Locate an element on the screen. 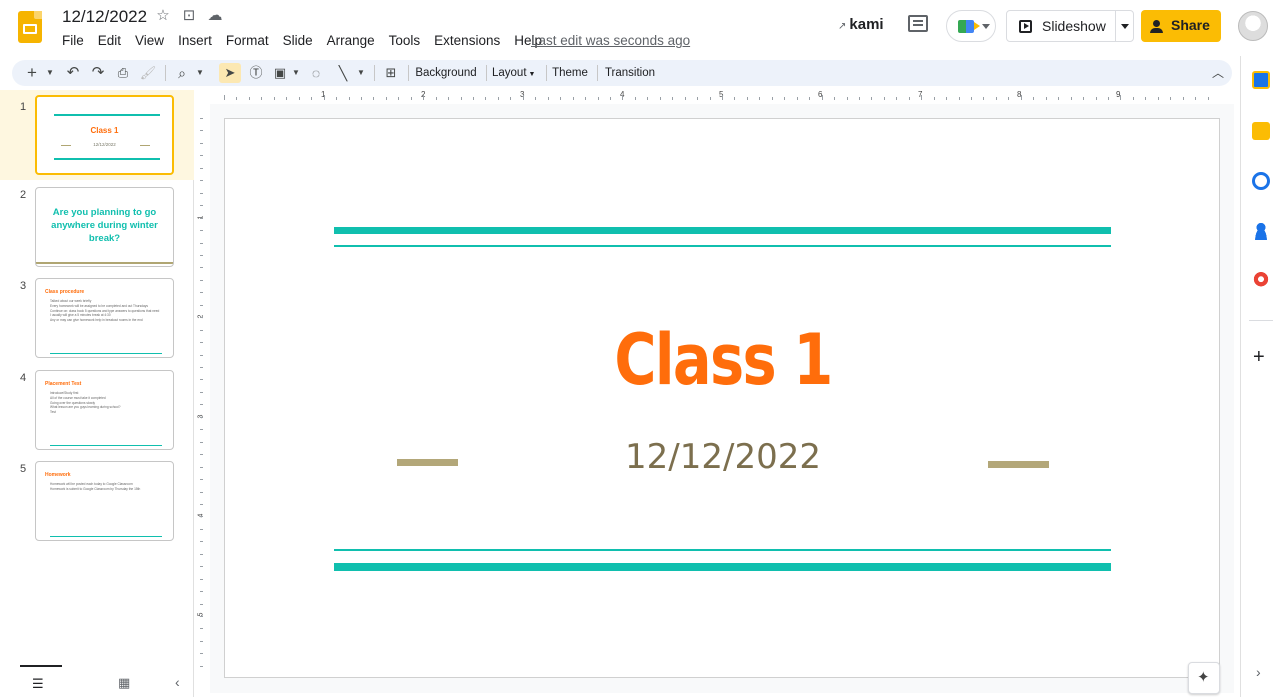  menu-file: File is located at coordinates (73, 40).